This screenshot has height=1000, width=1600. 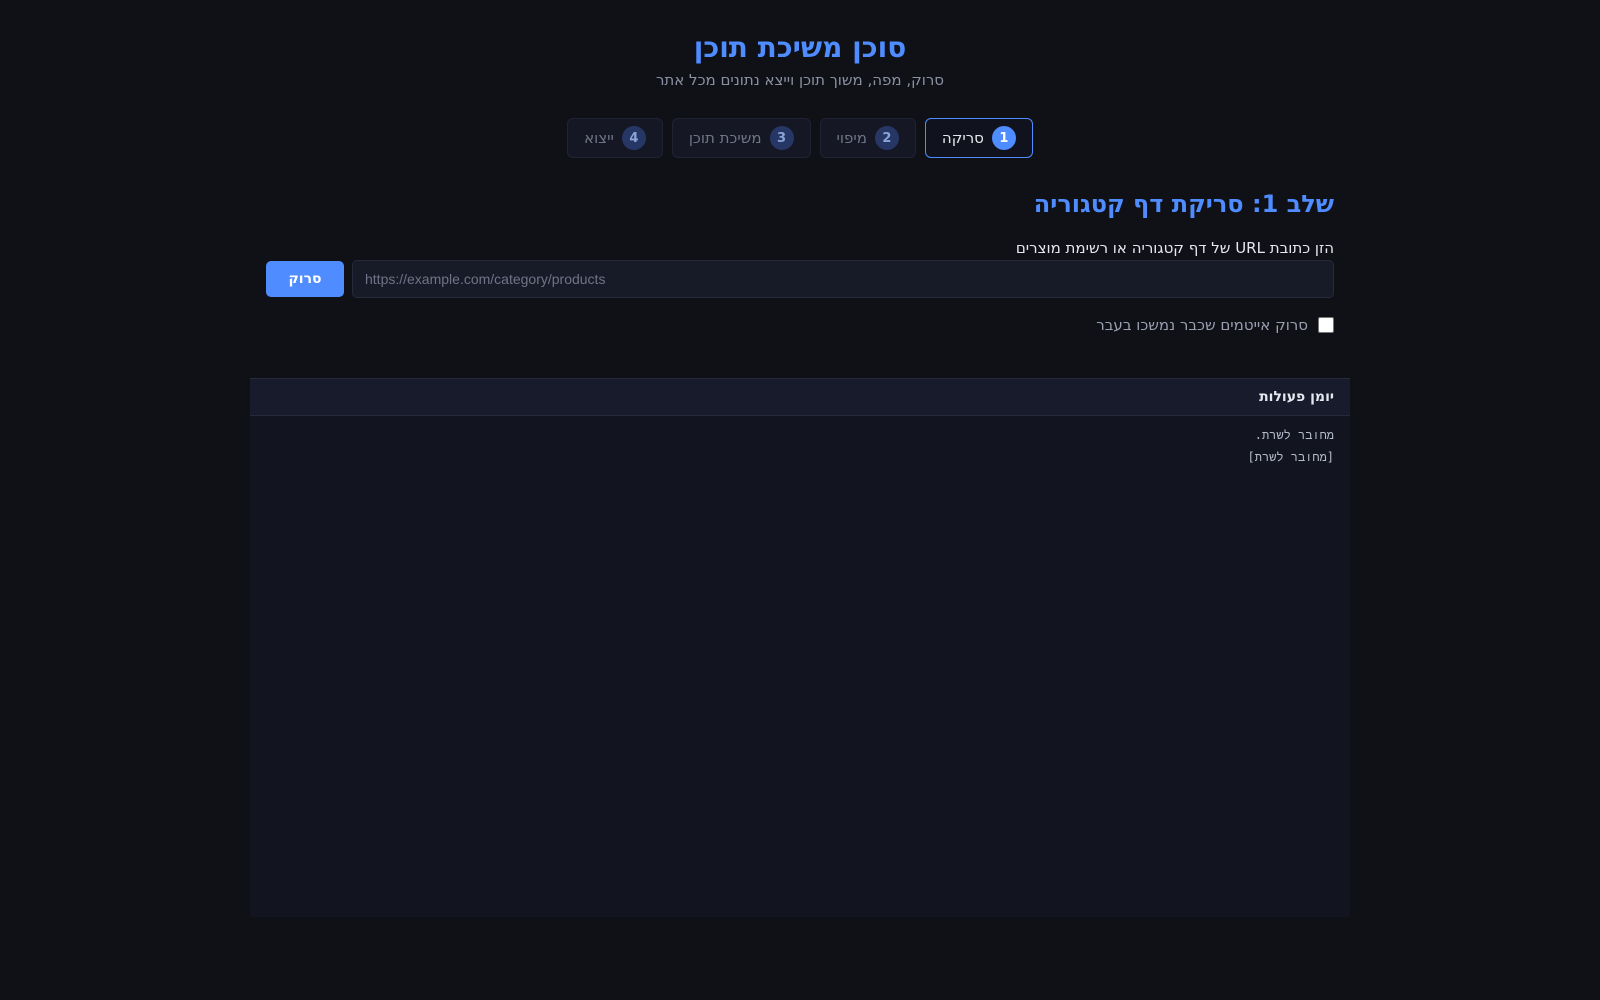 I want to click on app-title: סוכן משיכת תוכן, so click(x=800, y=47).